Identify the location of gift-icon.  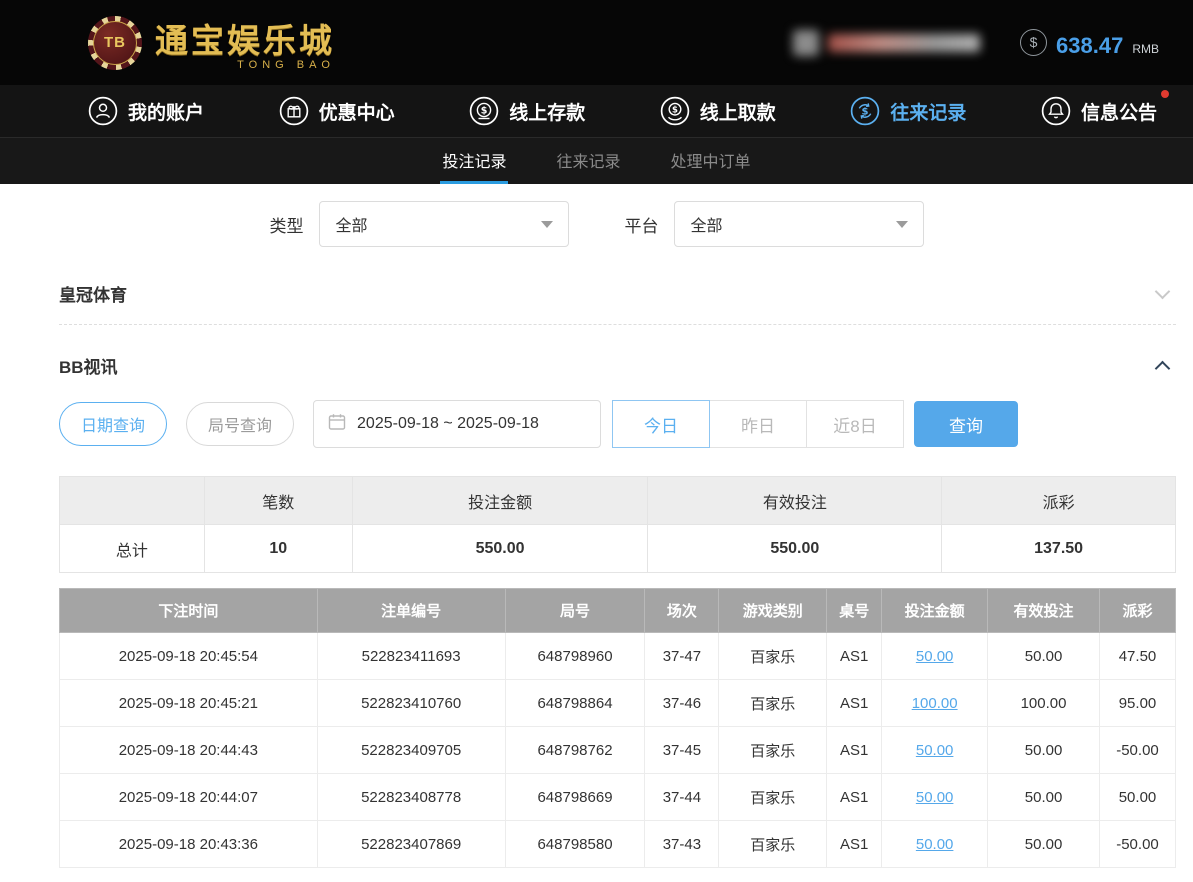
(294, 111).